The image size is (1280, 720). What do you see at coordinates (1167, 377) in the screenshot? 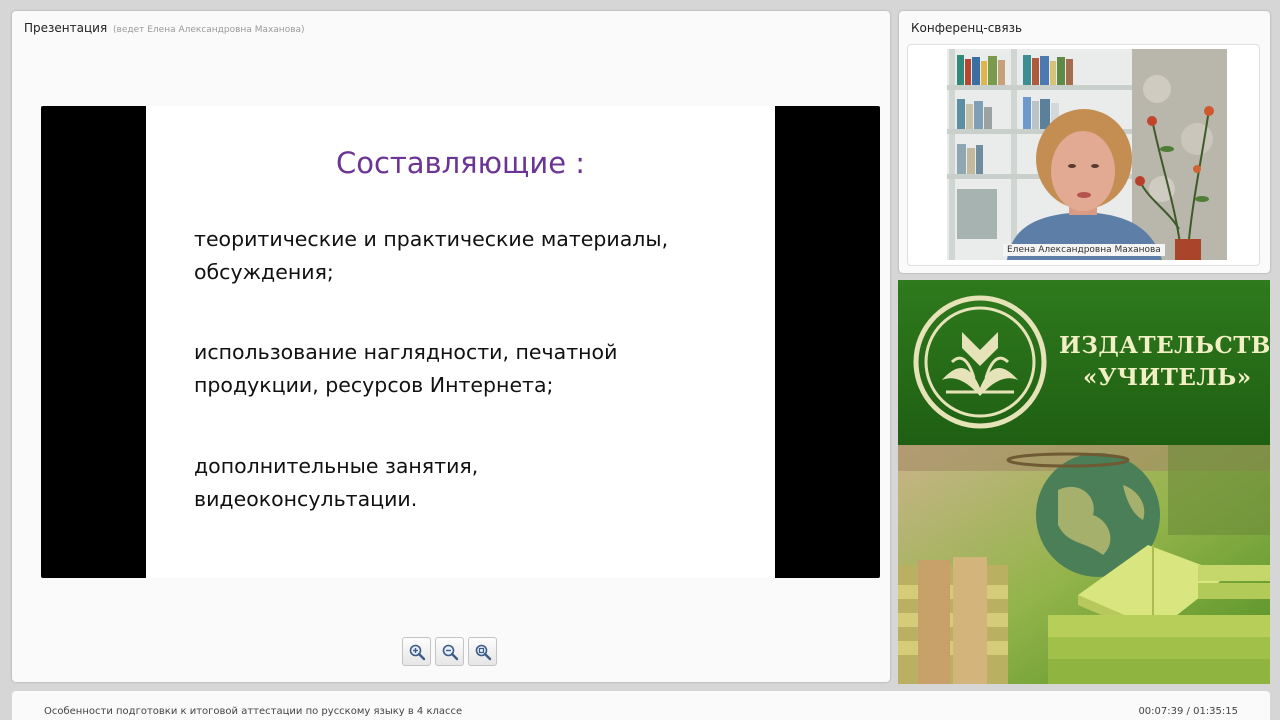
I see `publisher-name-line2: «УЧИТЕЛЬ»` at bounding box center [1167, 377].